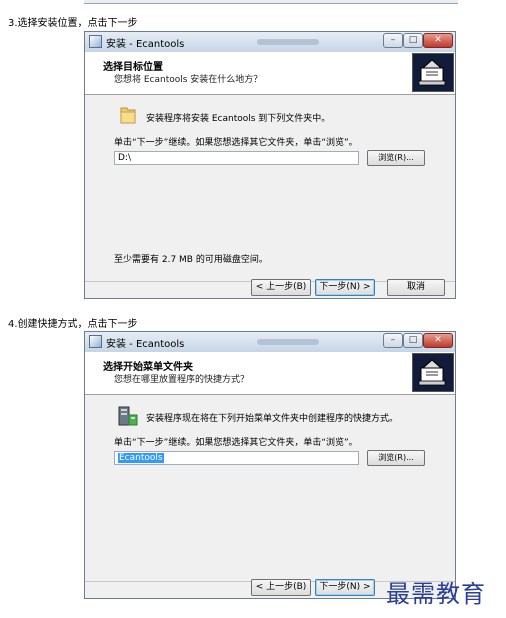 The height and width of the screenshot is (618, 506). I want to click on wizard-footer: < 上一步(B) 下一步(N) > 取消, so click(270, 289).